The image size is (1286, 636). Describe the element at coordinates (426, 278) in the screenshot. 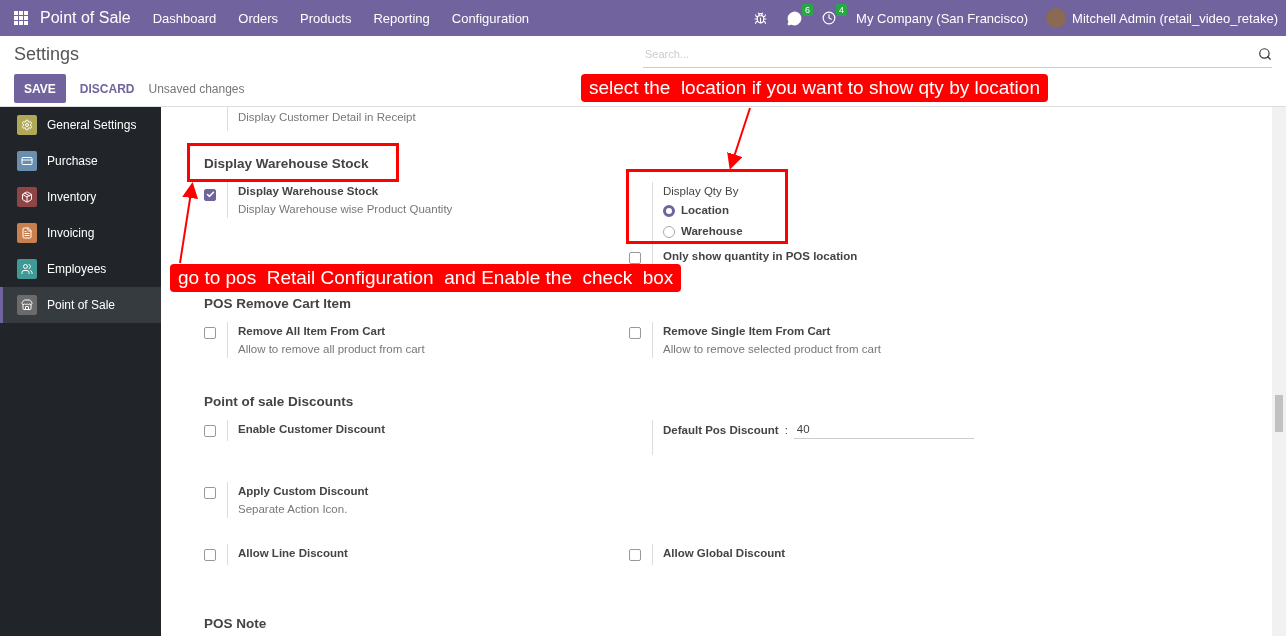

I see `annotation-callout: go to pos Retail Configuration and Enable the check box` at that location.